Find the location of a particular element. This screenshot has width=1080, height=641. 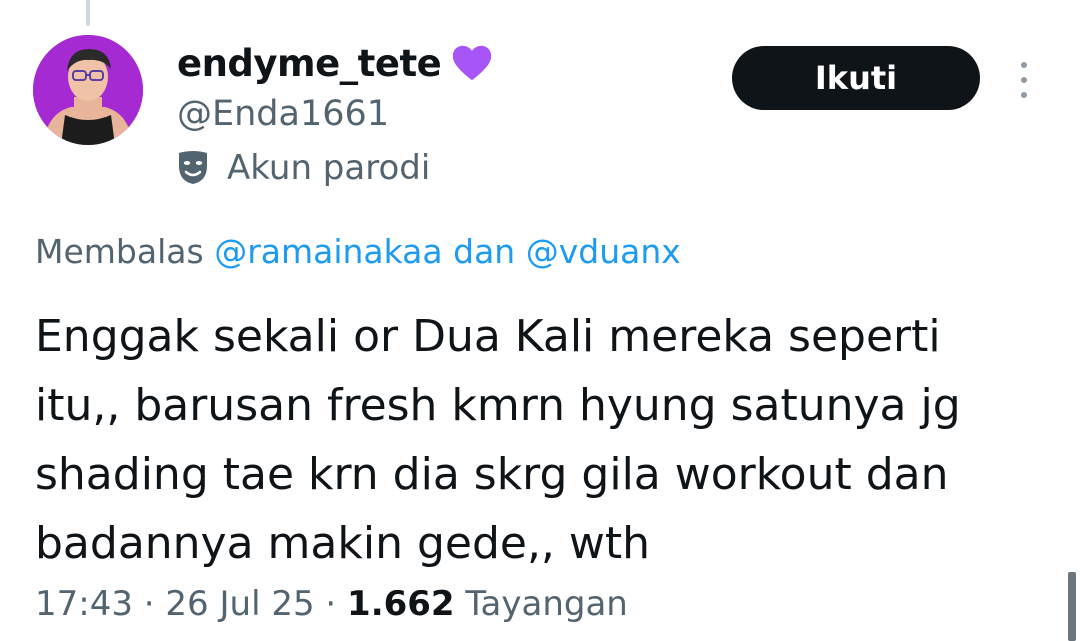

tweet-metadata: 17:43 · 26 Jul 25 · 1.662 Tayangan is located at coordinates (331, 604).